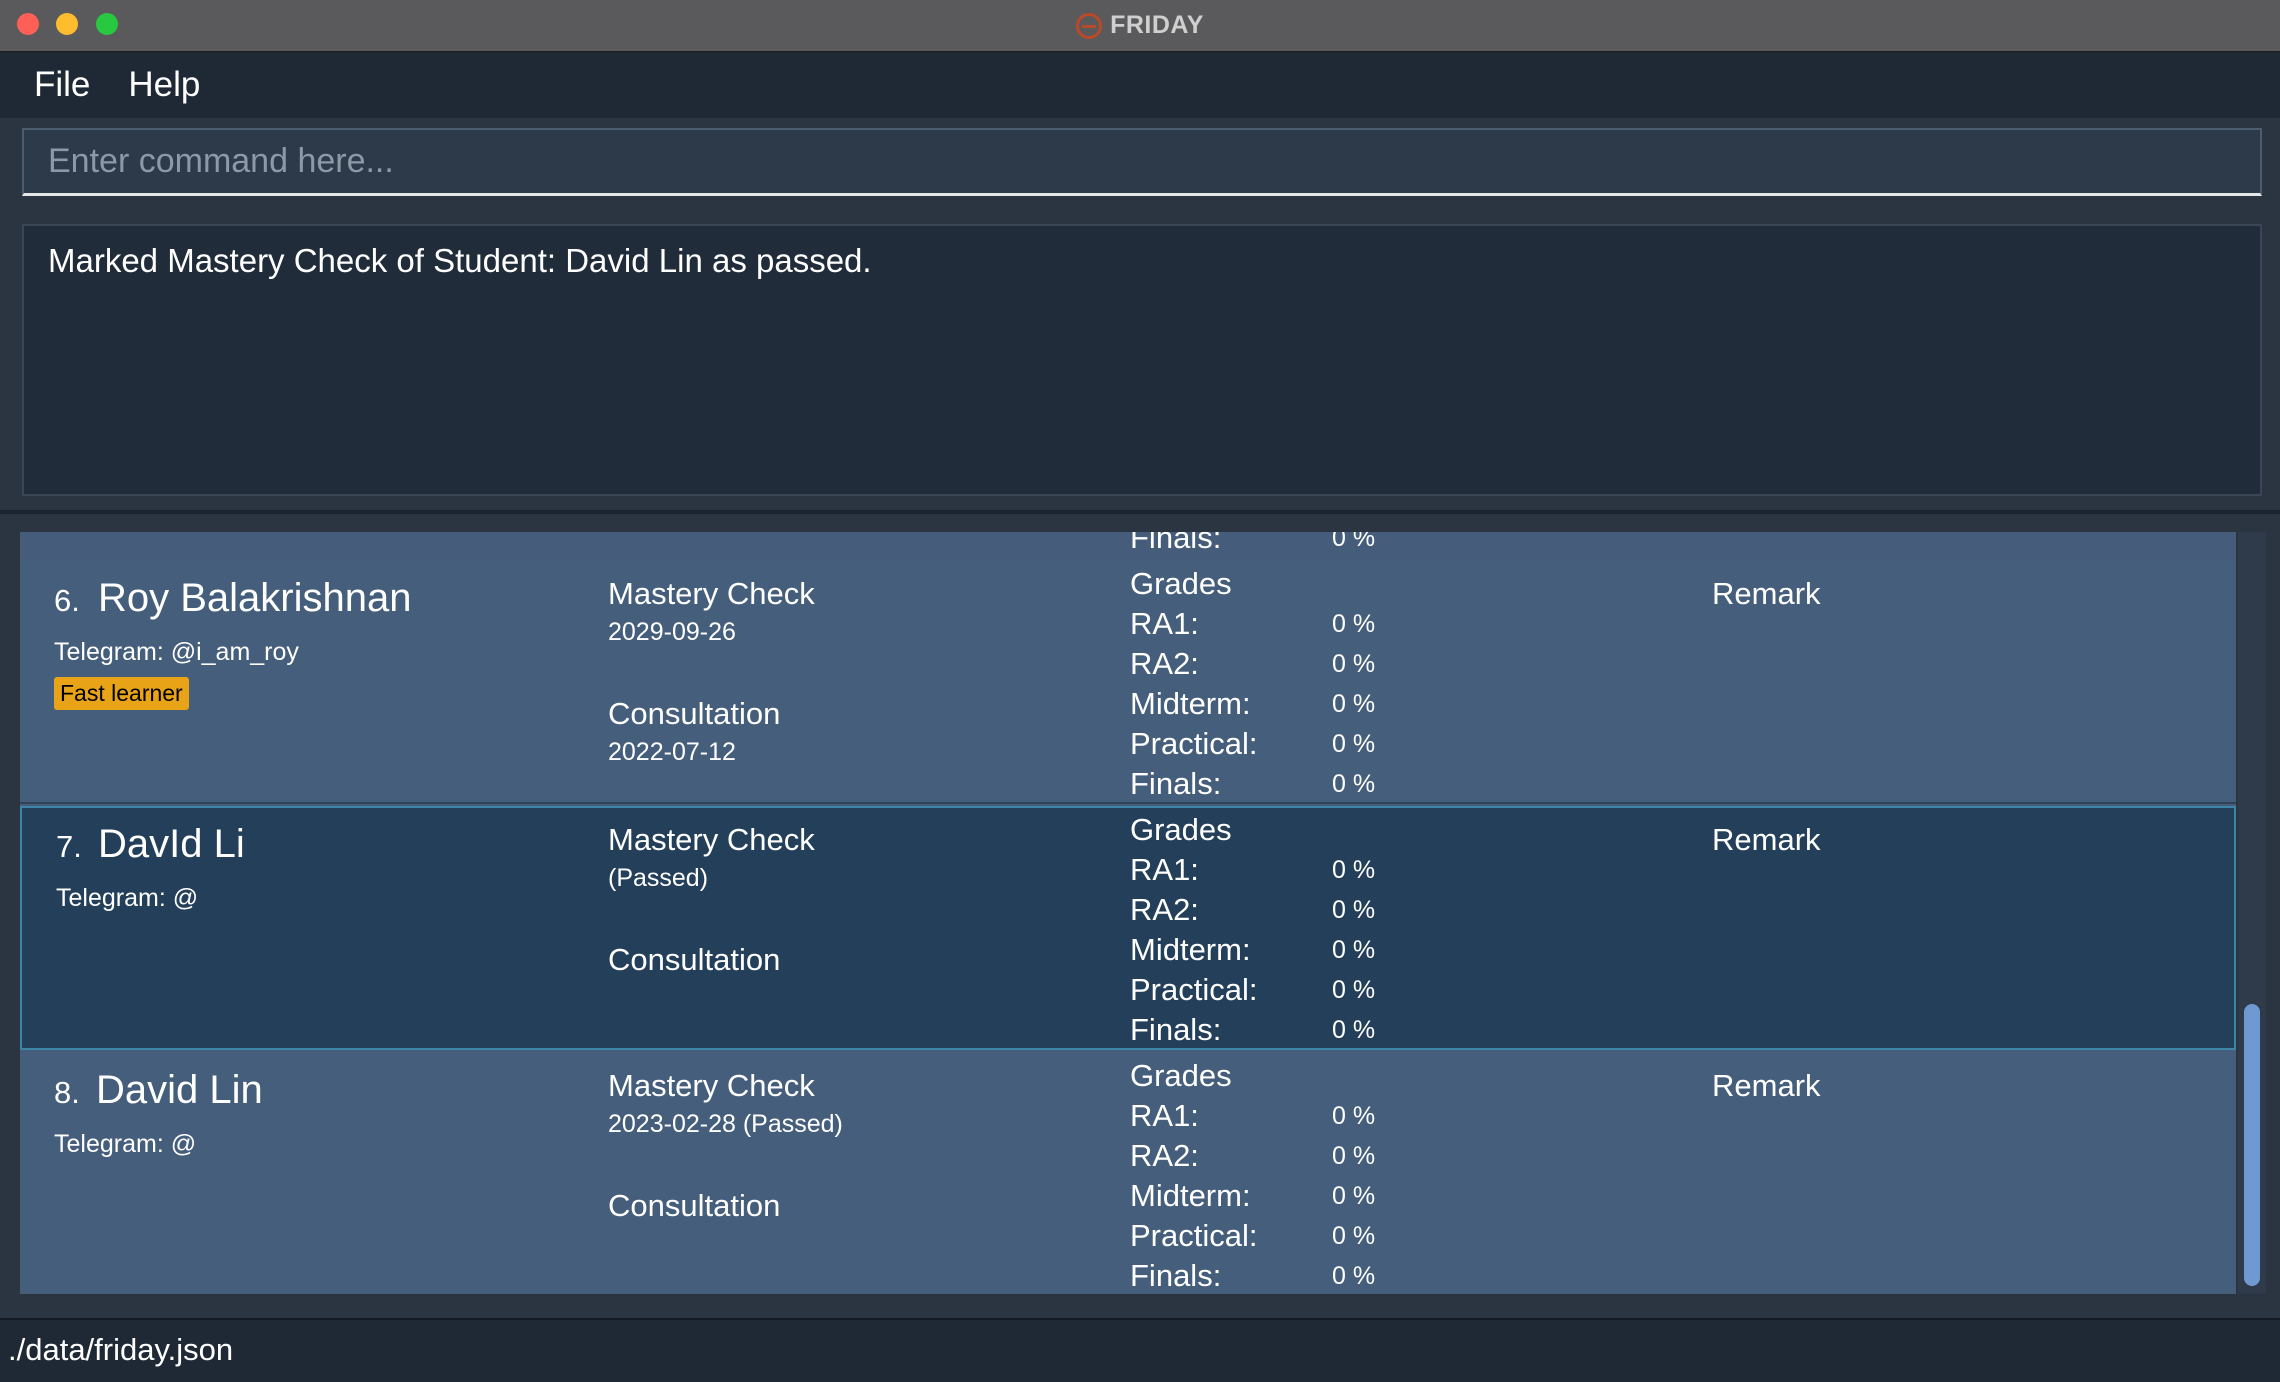 Image resolution: width=2280 pixels, height=1382 pixels. Describe the element at coordinates (67, 1092) in the screenshot. I see `student-index: 8.` at that location.